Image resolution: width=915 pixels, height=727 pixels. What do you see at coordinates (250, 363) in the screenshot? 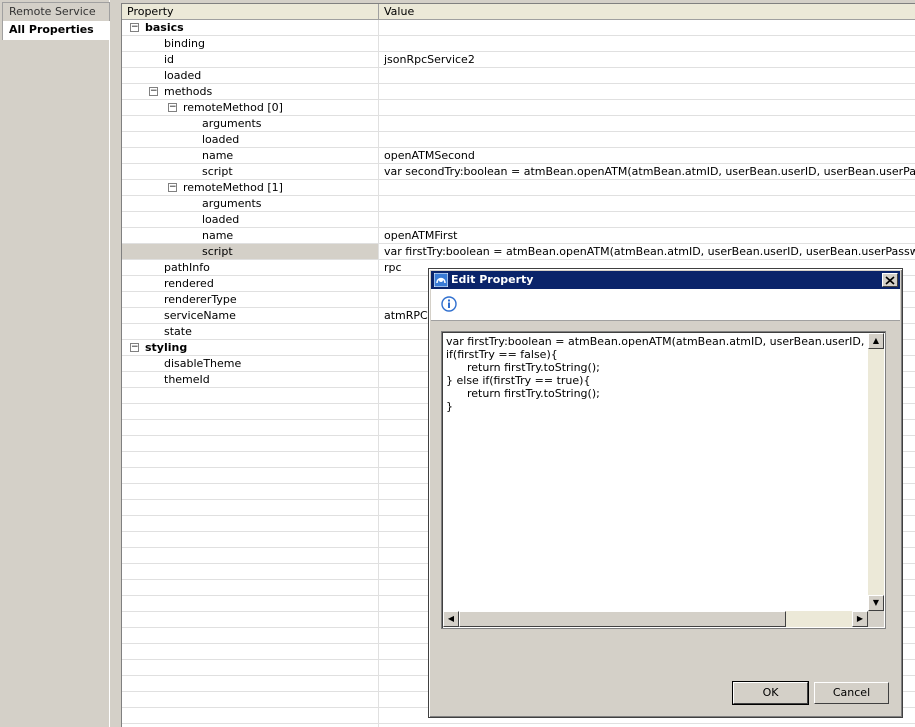
I see `property-cell: disableTheme` at bounding box center [250, 363].